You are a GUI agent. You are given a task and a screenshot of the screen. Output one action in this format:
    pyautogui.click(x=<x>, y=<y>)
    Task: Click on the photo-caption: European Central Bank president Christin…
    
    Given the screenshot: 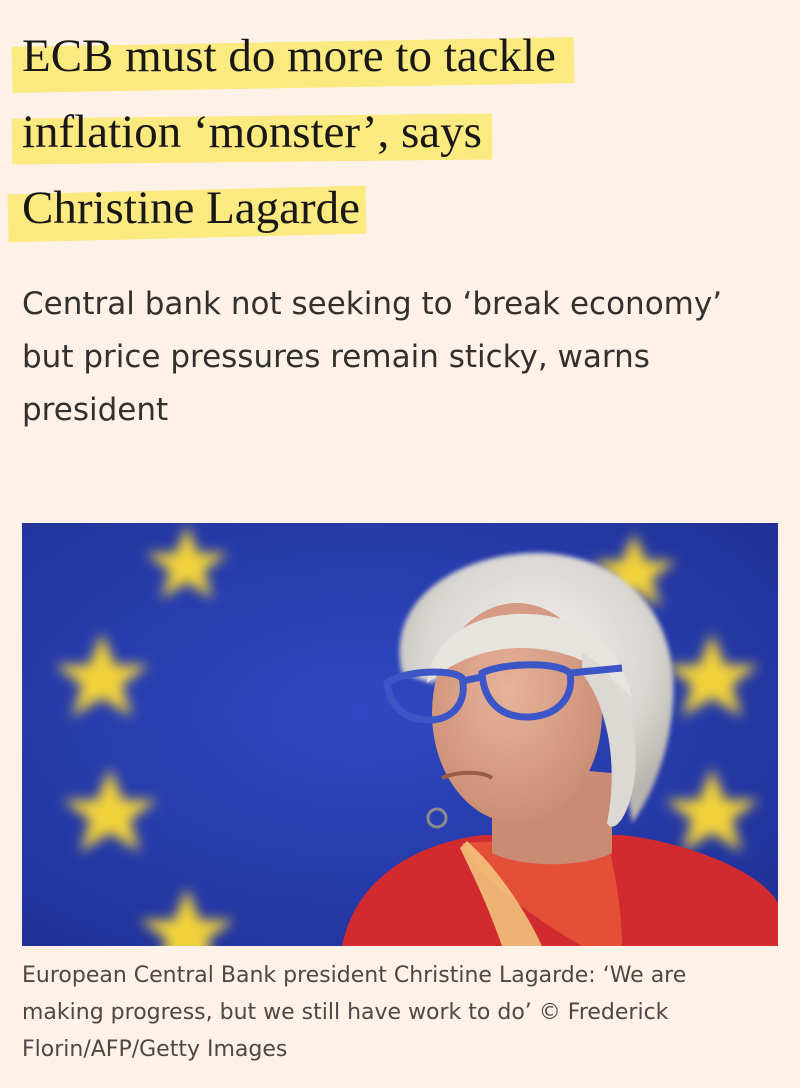 What is the action you would take?
    pyautogui.click(x=402, y=1012)
    